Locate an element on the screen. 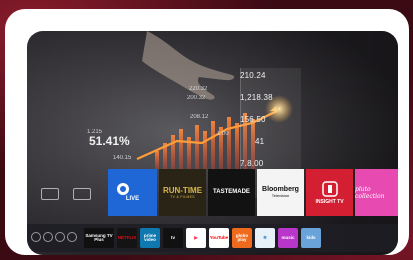 The width and height of the screenshot is (413, 260). channel-logo-icon is located at coordinates (122, 189).